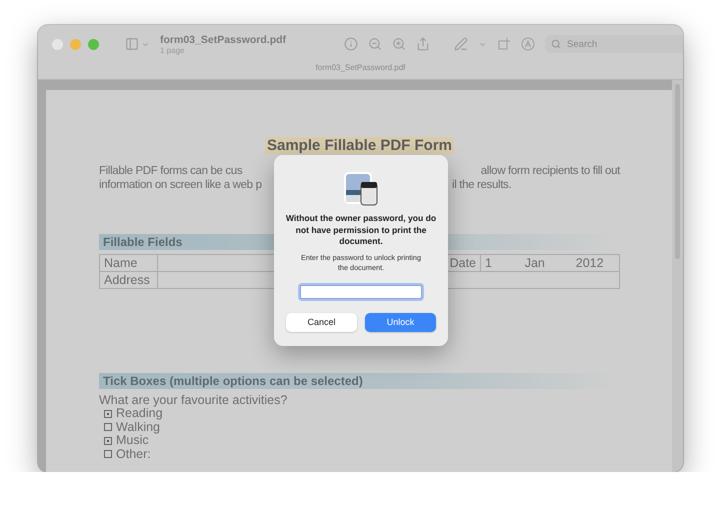 This screenshot has width=720, height=523. I want to click on minimize-button, so click(75, 44).